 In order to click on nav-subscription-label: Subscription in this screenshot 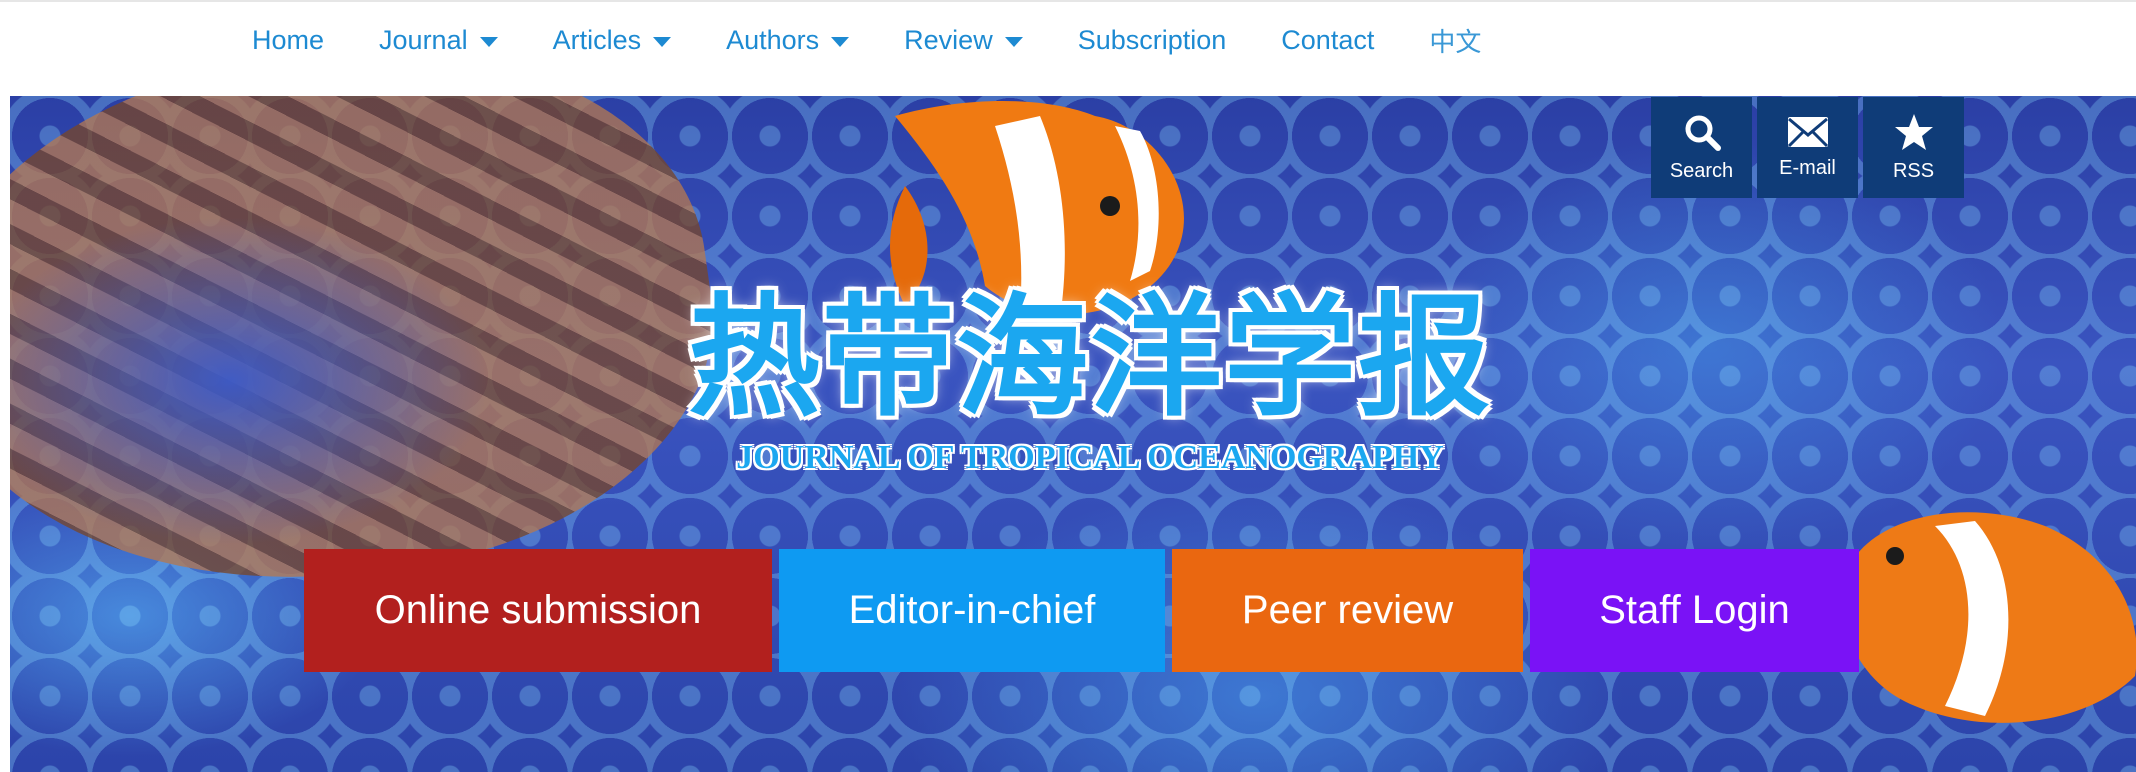, I will do `click(1152, 39)`.